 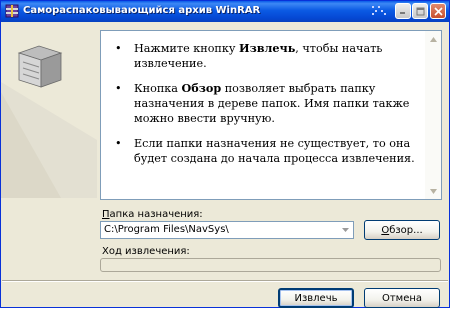 I want to click on winrar-app-icon, so click(x=12, y=11).